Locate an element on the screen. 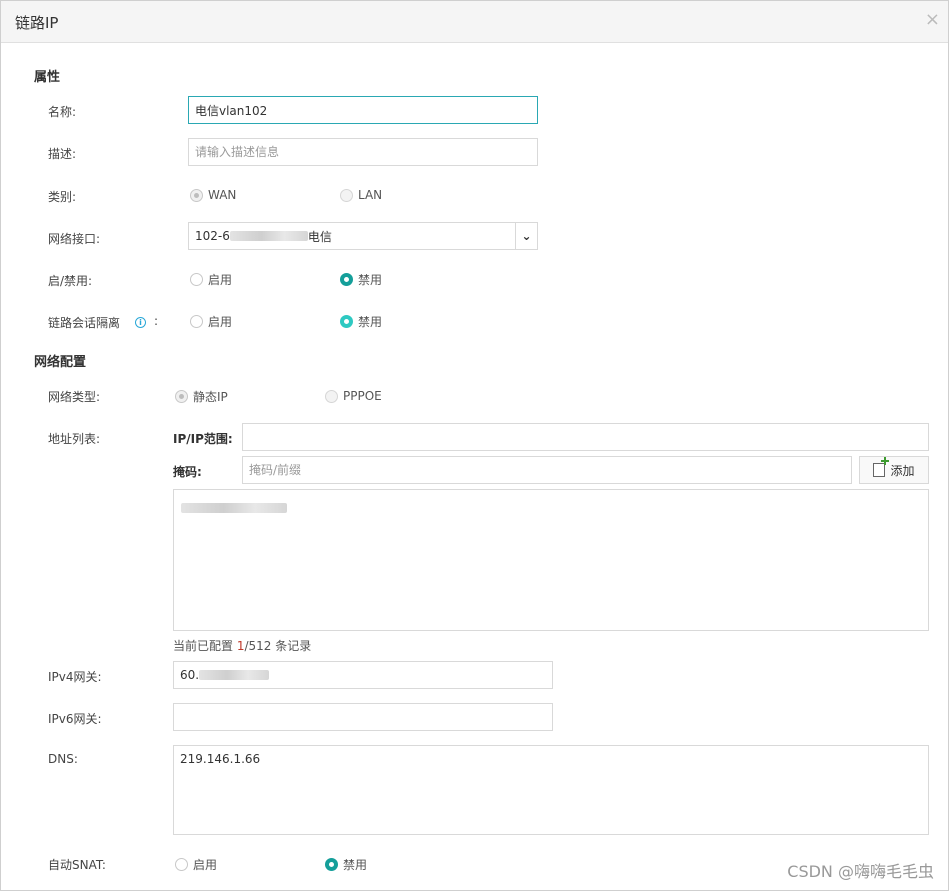 Image resolution: width=949 pixels, height=891 pixels. list-item is located at coordinates (234, 507).